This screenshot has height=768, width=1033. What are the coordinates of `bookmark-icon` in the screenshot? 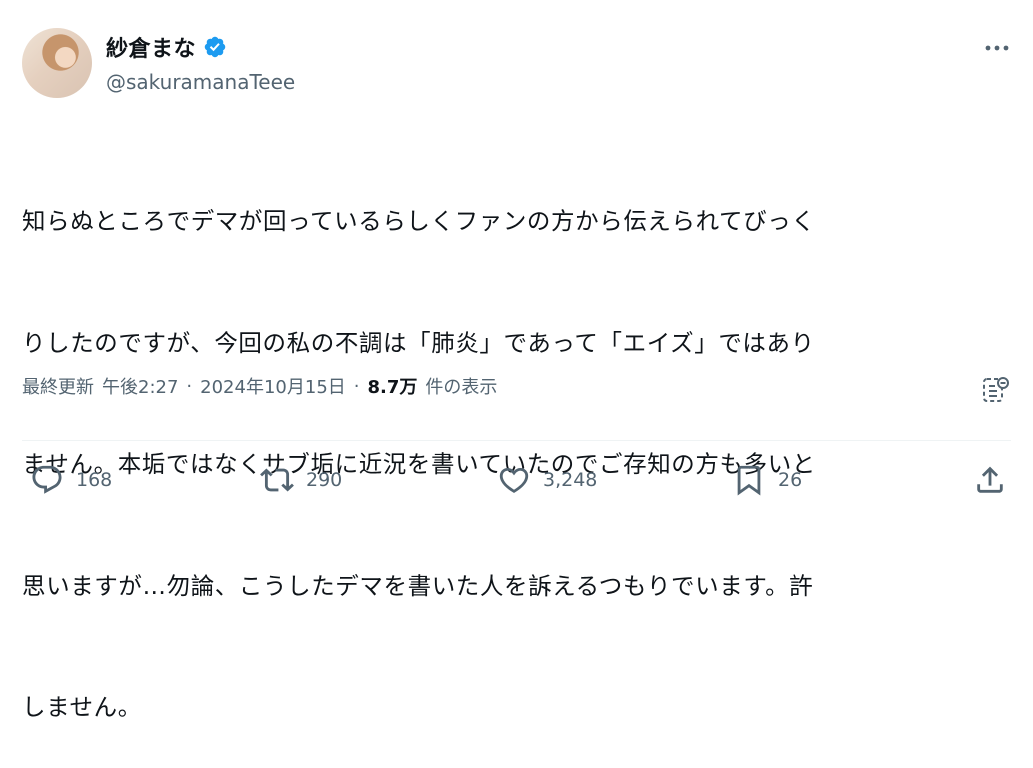 It's located at (749, 480).